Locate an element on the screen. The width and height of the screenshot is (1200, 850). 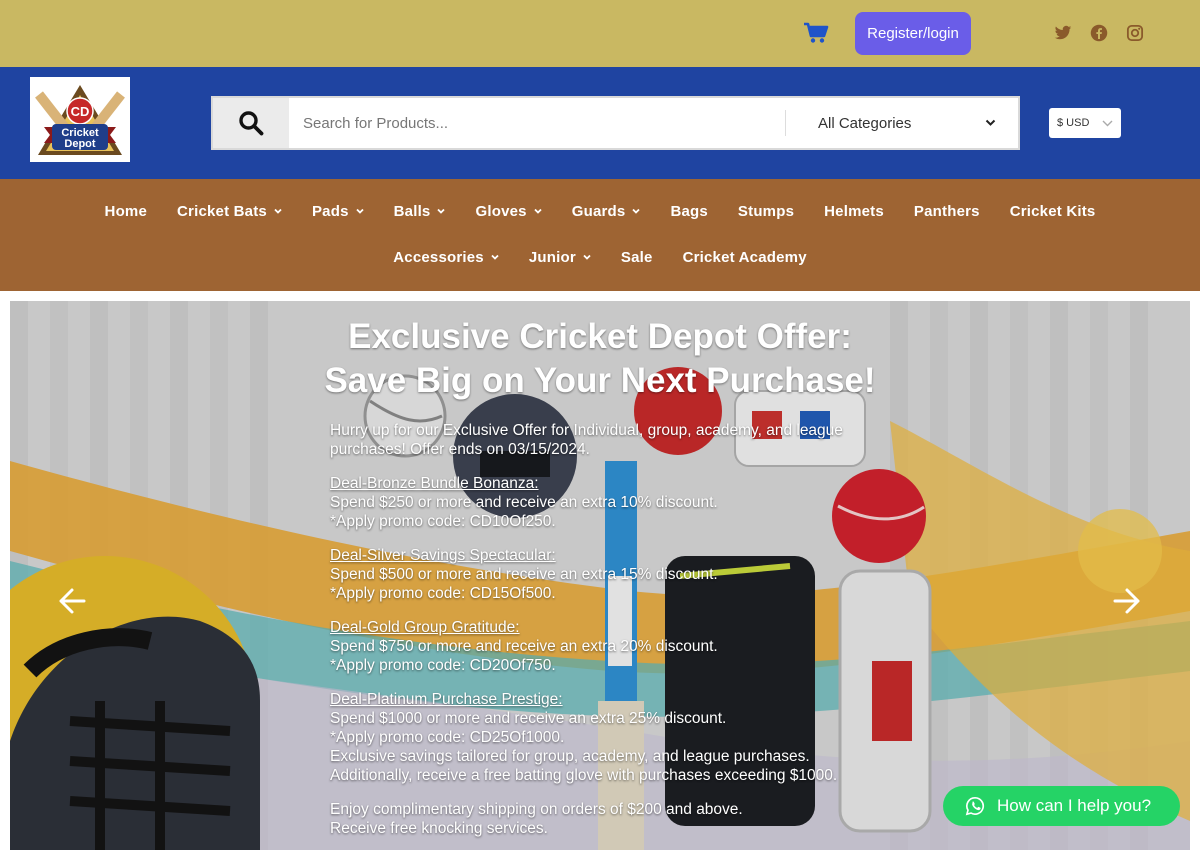
svg-text: Depot is located at coordinates (80, 144).